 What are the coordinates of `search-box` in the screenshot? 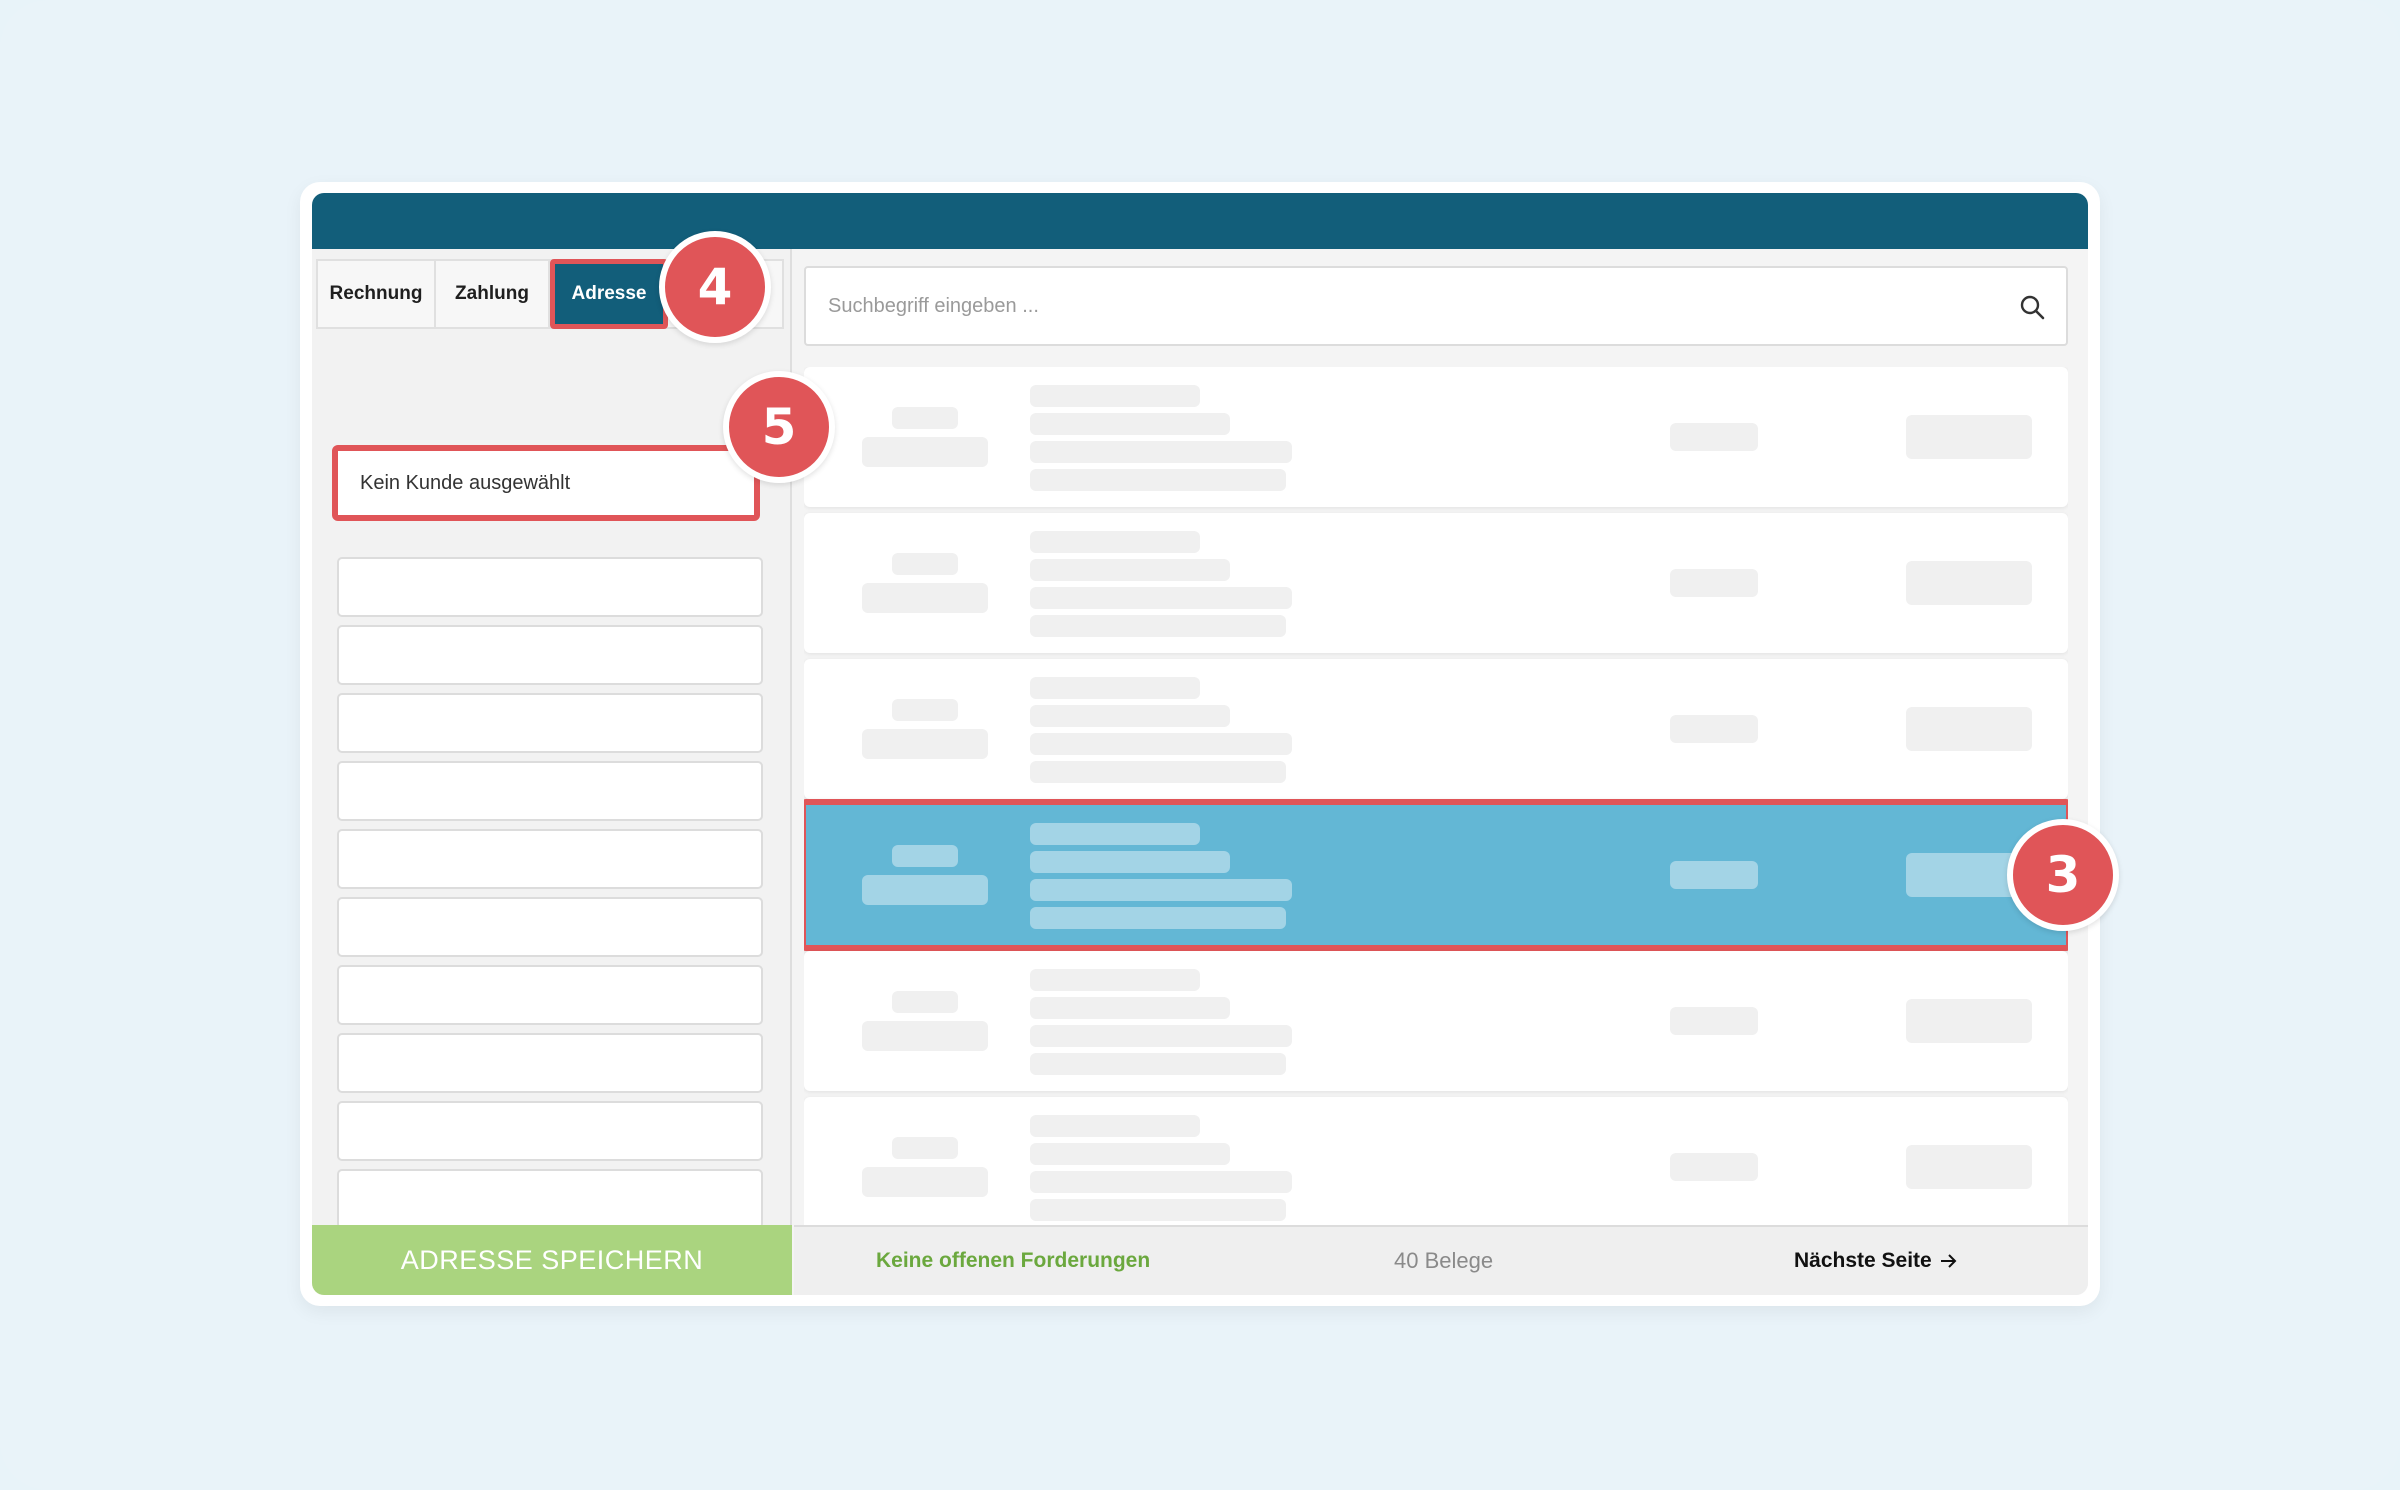 It's located at (1436, 306).